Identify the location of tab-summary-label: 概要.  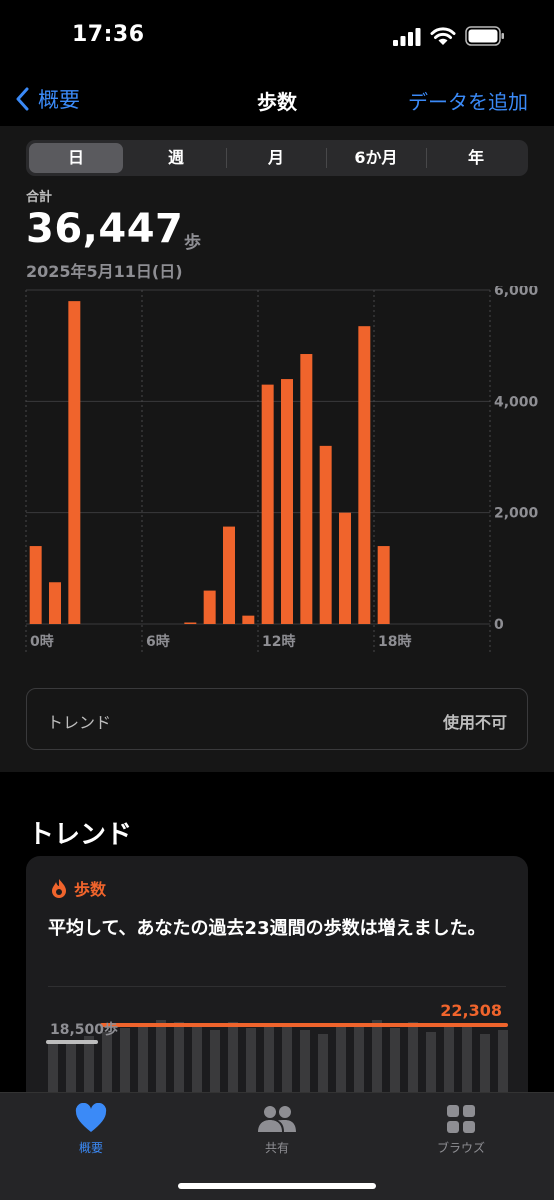
(90, 1148).